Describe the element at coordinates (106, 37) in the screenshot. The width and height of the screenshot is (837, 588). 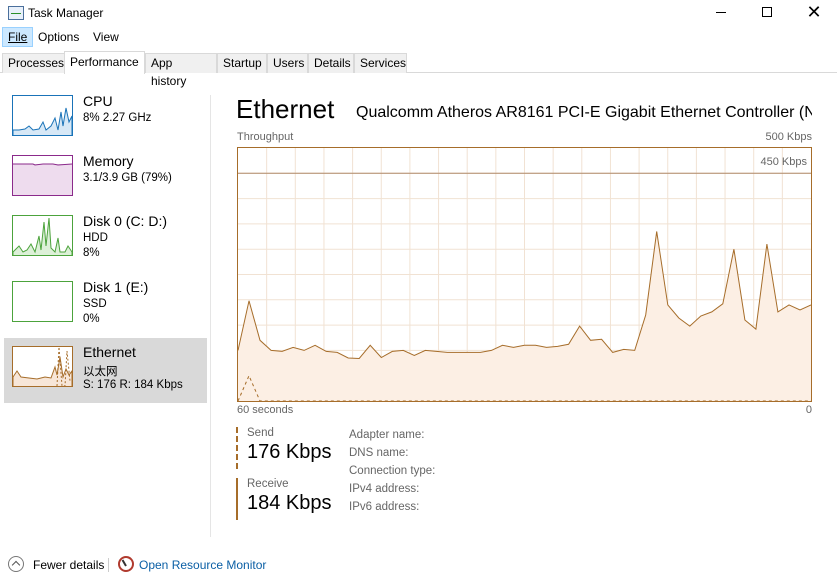
I see `menu-view: View` at that location.